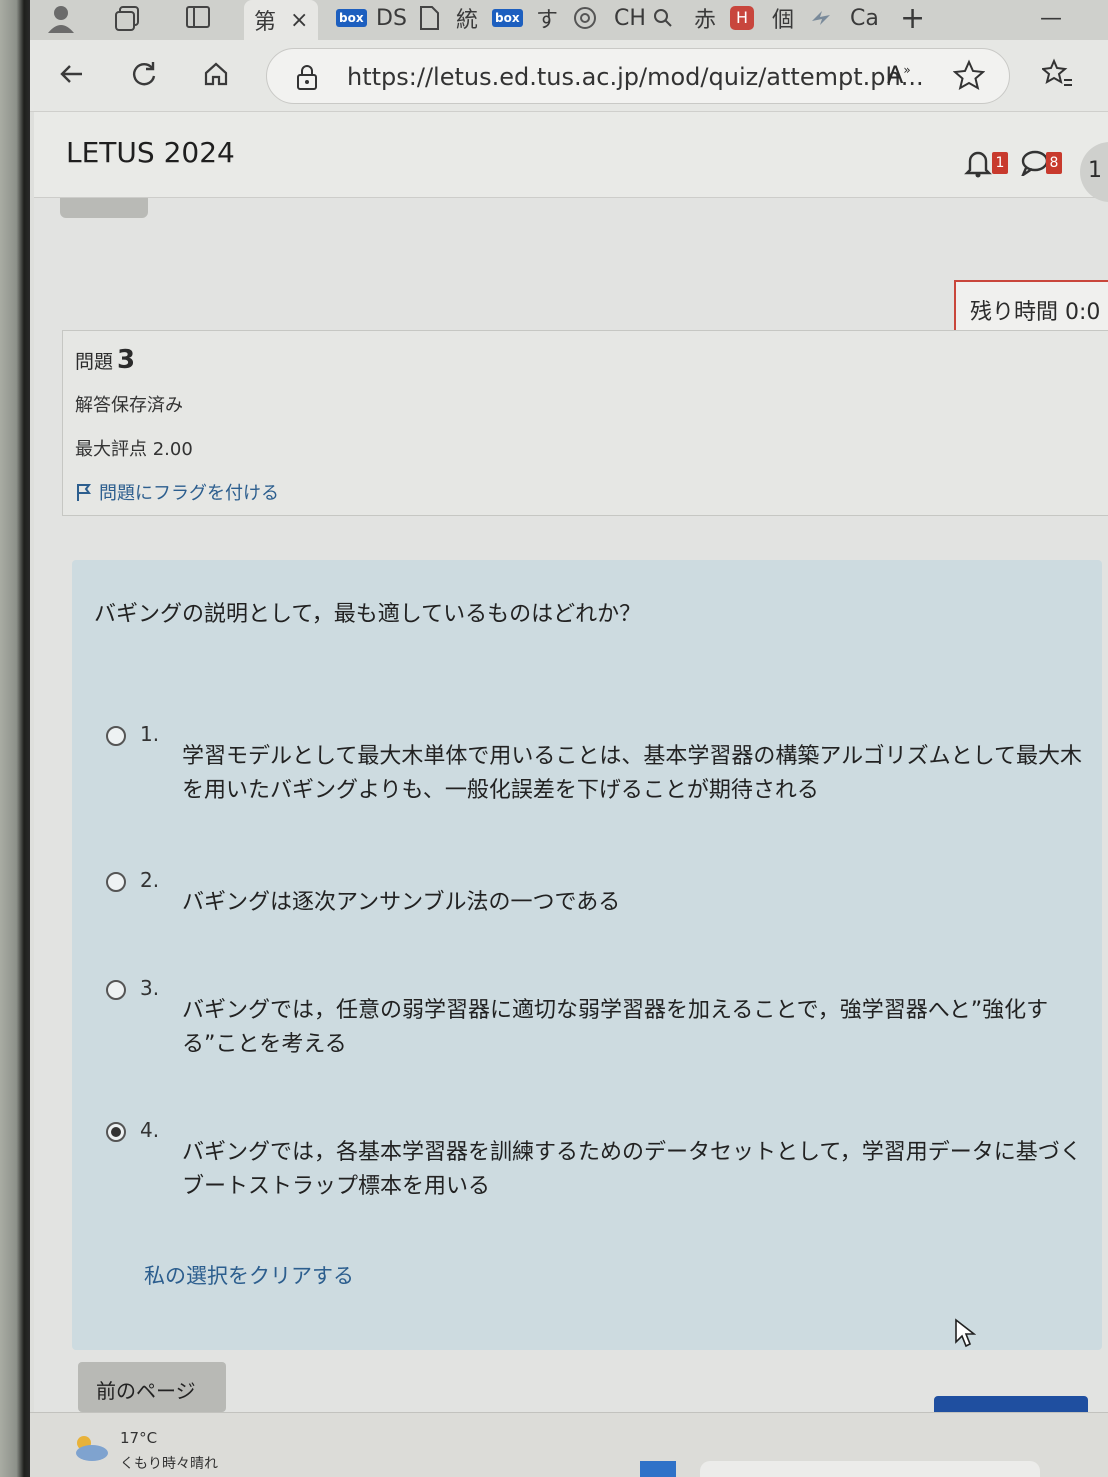 The width and height of the screenshot is (1108, 1477). I want to click on reload-icon, so click(144, 74).